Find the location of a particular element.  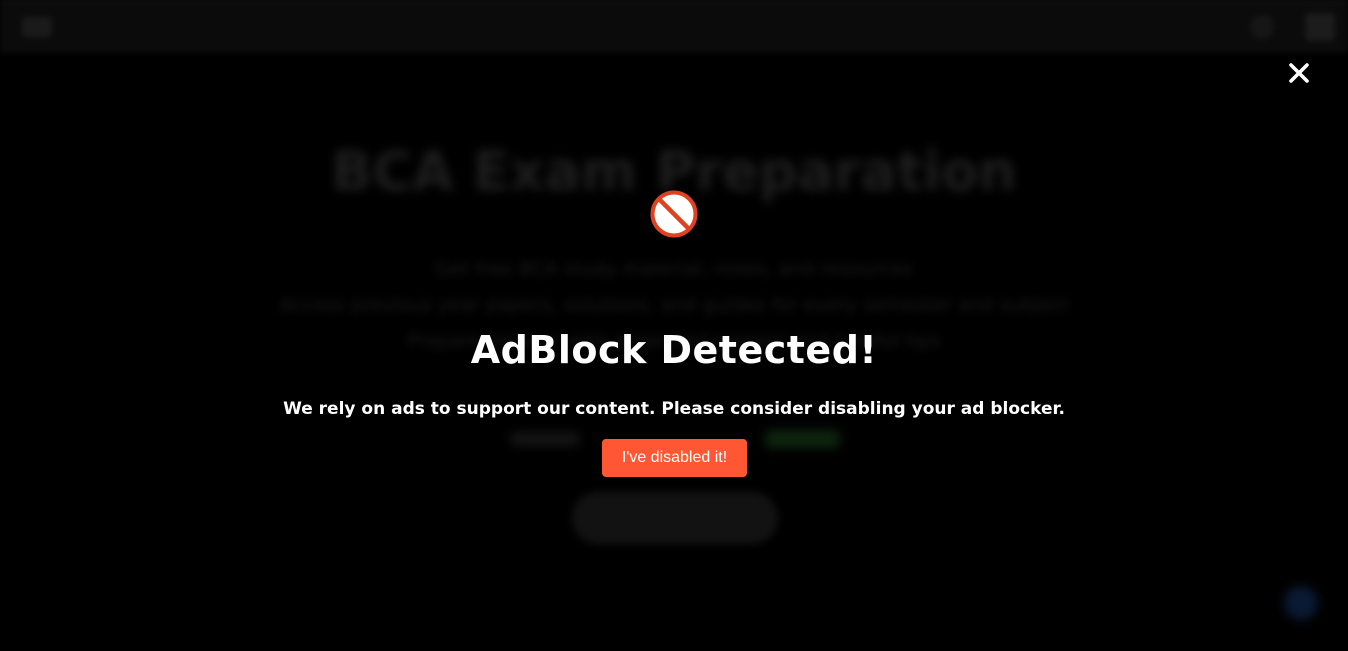

background-label is located at coordinates (545, 439).